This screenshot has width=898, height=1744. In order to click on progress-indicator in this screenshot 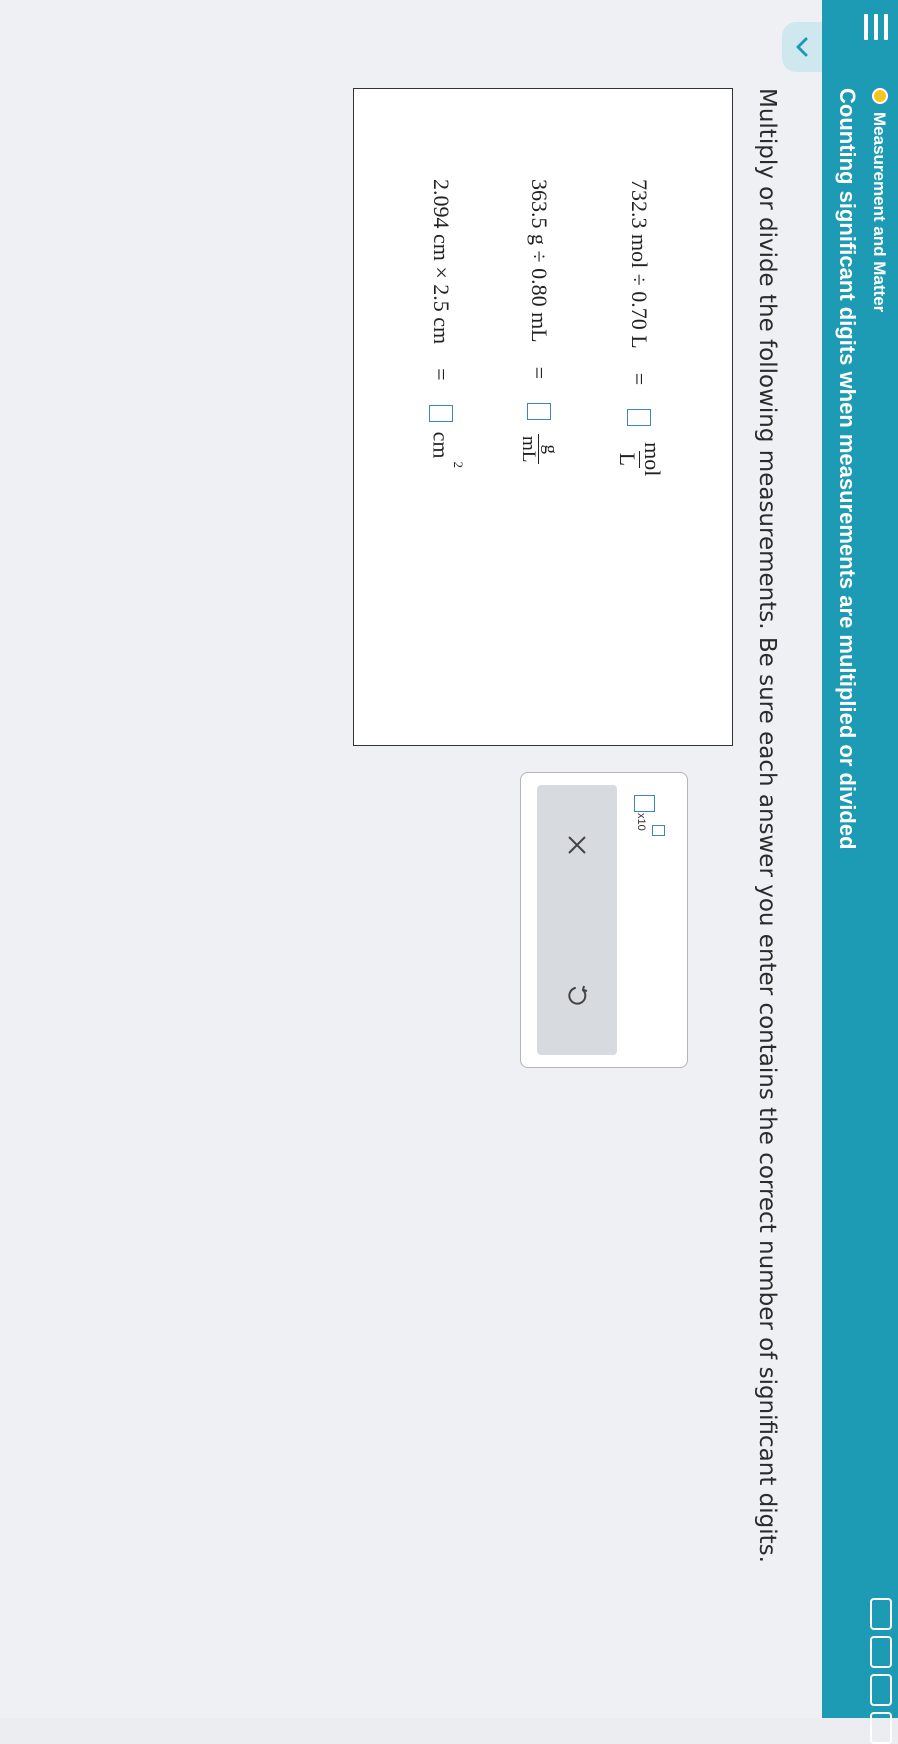, I will do `click(881, 1671)`.